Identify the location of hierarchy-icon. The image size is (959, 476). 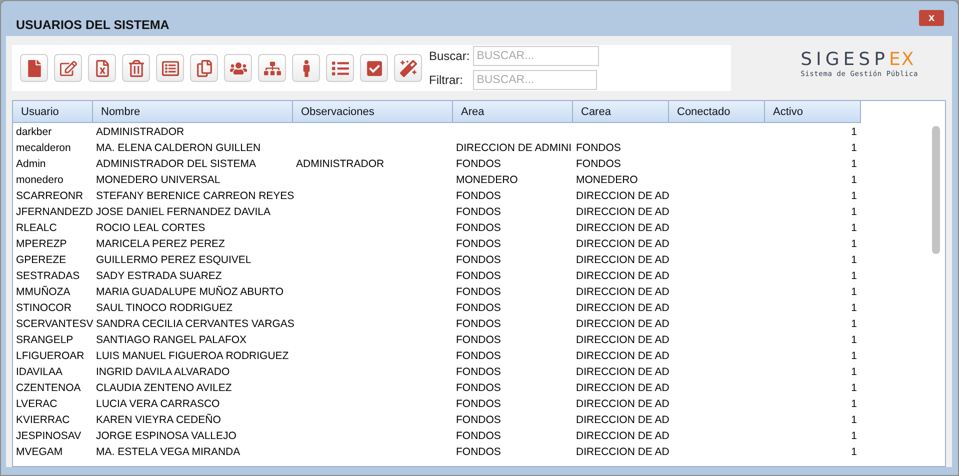
(272, 68).